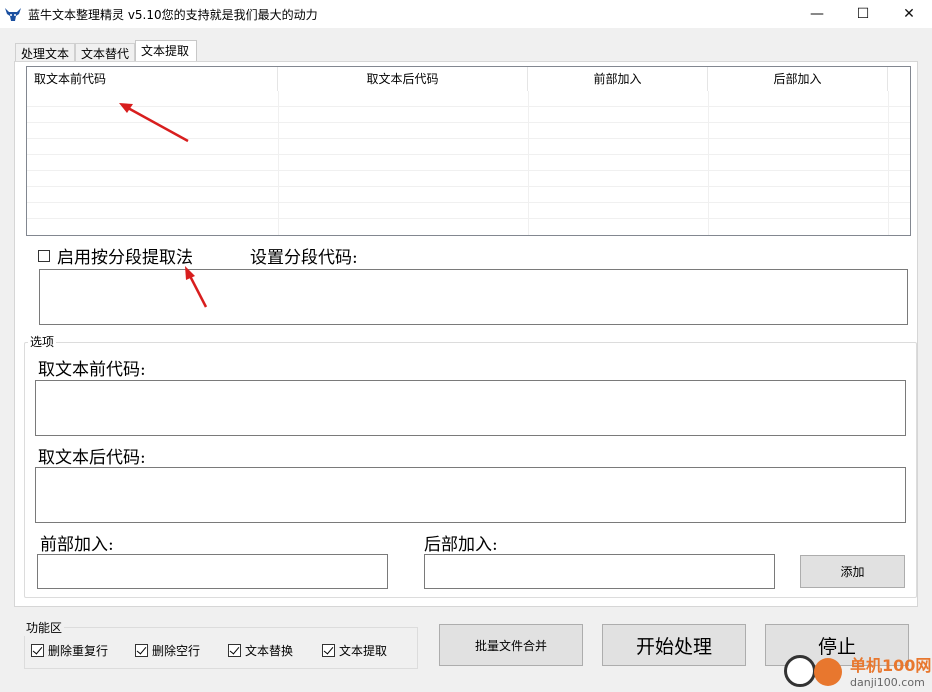 The height and width of the screenshot is (692, 932). Describe the element at coordinates (473, 297) in the screenshot. I see `segment-code-input` at that location.